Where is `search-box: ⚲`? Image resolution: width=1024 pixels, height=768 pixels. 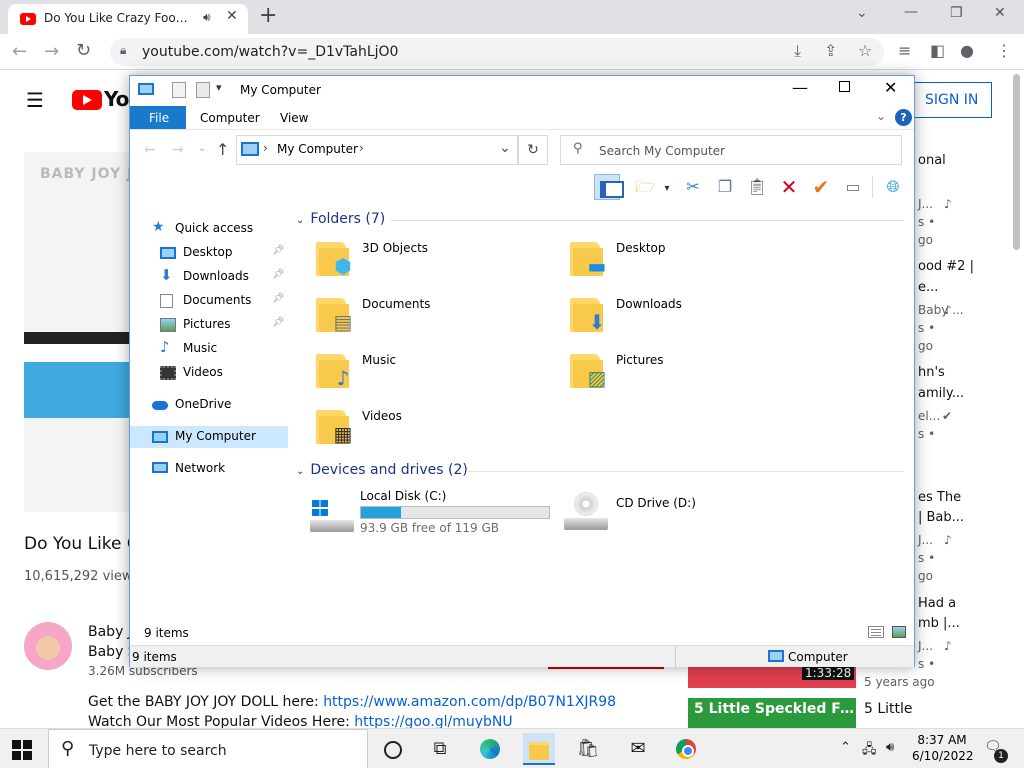 search-box: ⚲ is located at coordinates (731, 150).